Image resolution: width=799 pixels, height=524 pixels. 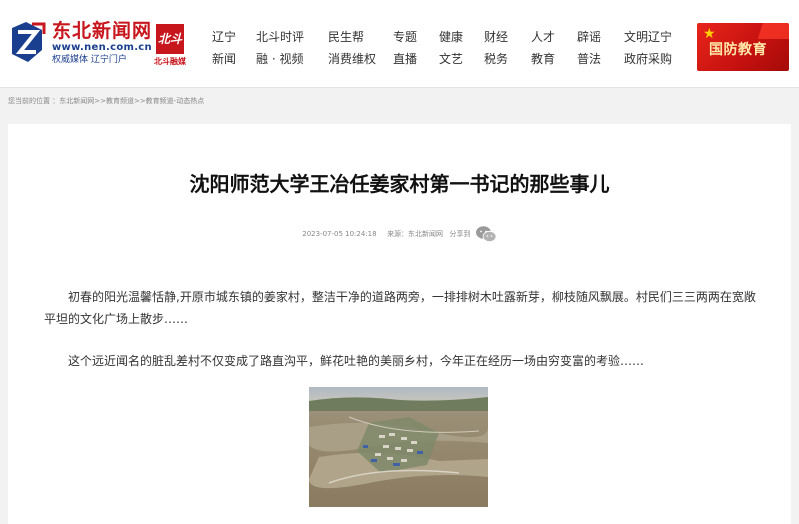 I want to click on nen-logo-icon, so click(x=29, y=42).